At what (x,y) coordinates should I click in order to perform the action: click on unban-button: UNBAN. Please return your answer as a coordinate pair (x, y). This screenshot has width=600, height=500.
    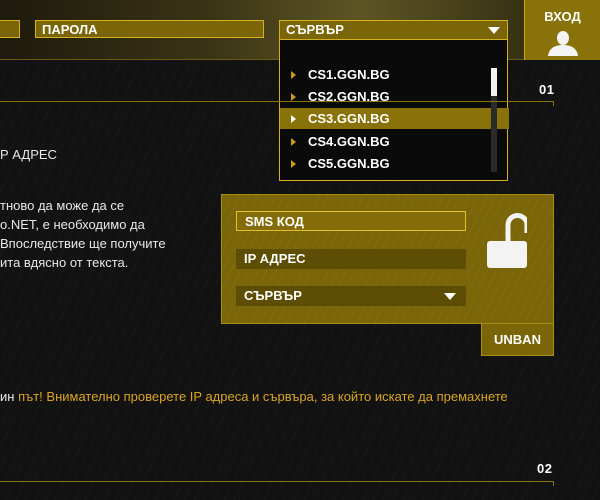
    Looking at the image, I should click on (517, 339).